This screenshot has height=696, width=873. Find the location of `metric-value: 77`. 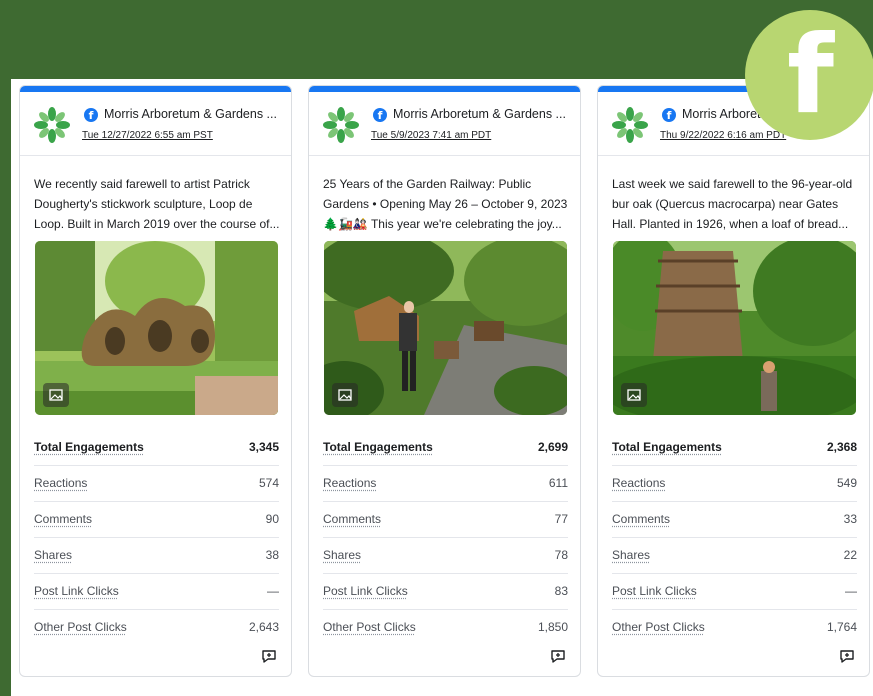

metric-value: 77 is located at coordinates (561, 519).